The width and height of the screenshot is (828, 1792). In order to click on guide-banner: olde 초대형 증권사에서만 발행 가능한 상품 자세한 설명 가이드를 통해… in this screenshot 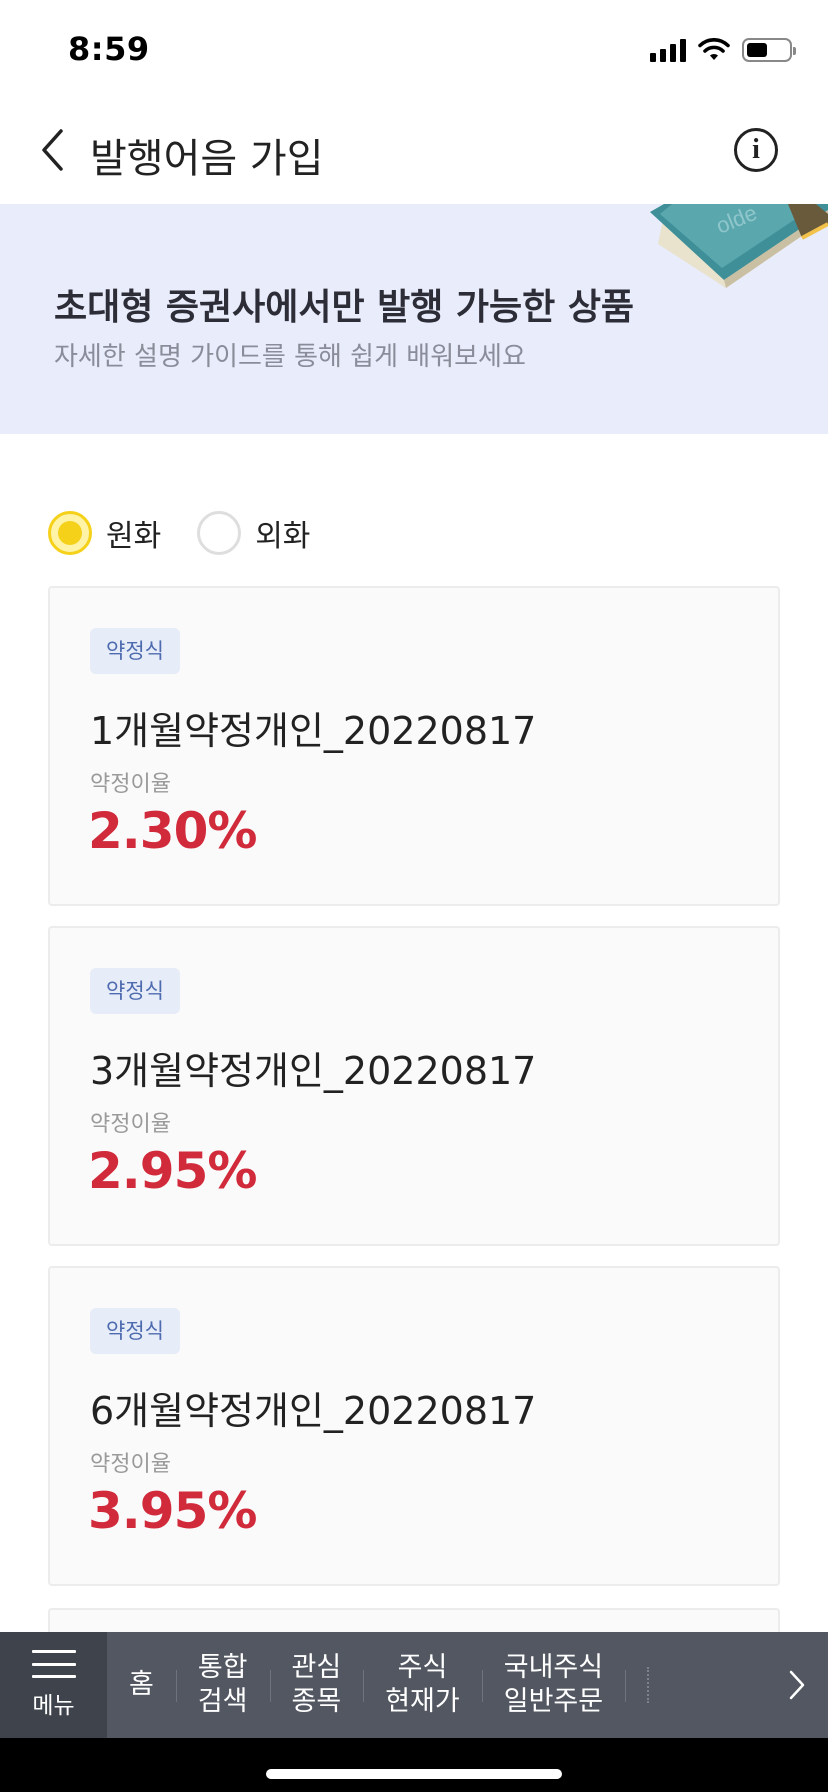, I will do `click(414, 319)`.